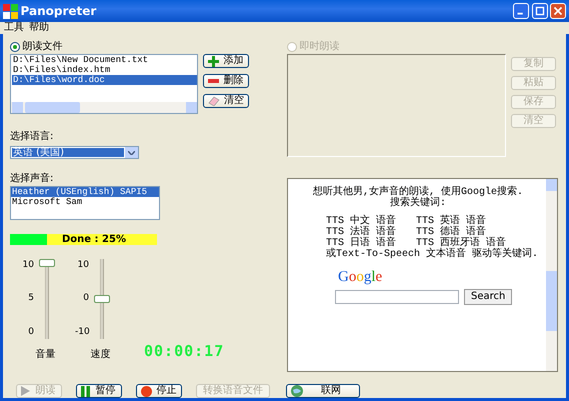  I want to click on button: 停止, so click(159, 391).